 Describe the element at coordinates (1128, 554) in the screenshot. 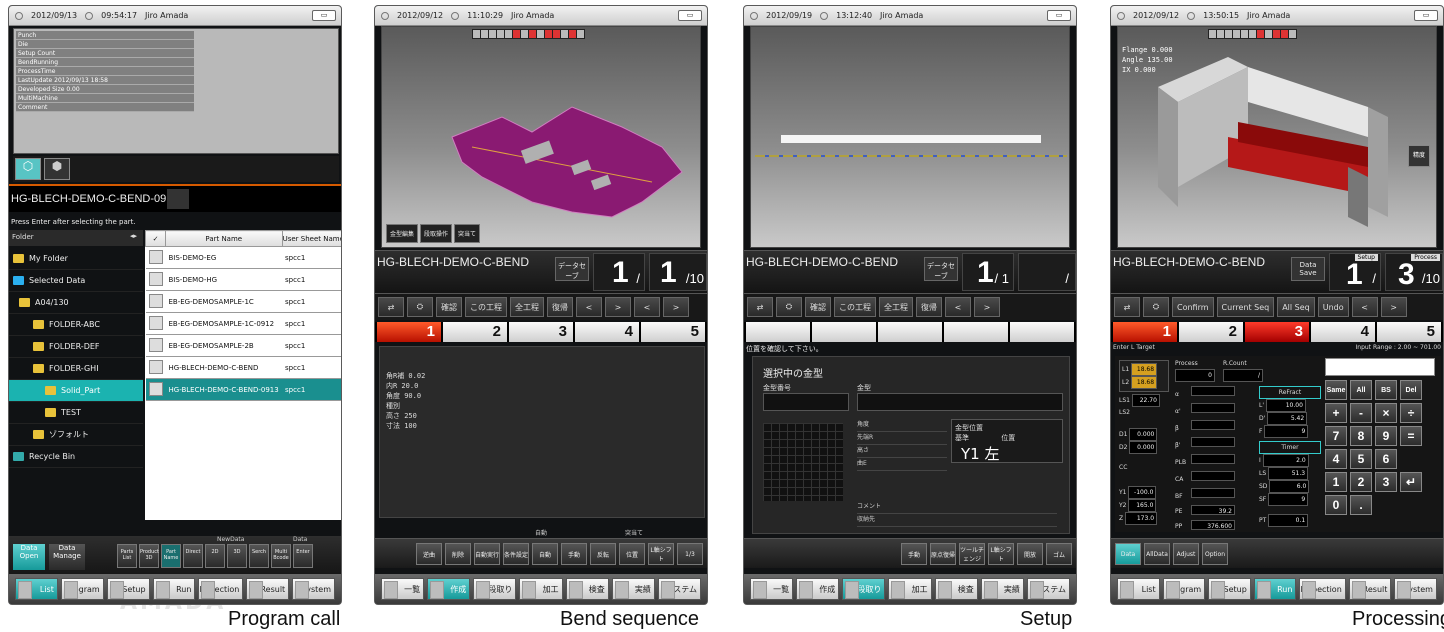

I see `sub-button-0: Data` at that location.